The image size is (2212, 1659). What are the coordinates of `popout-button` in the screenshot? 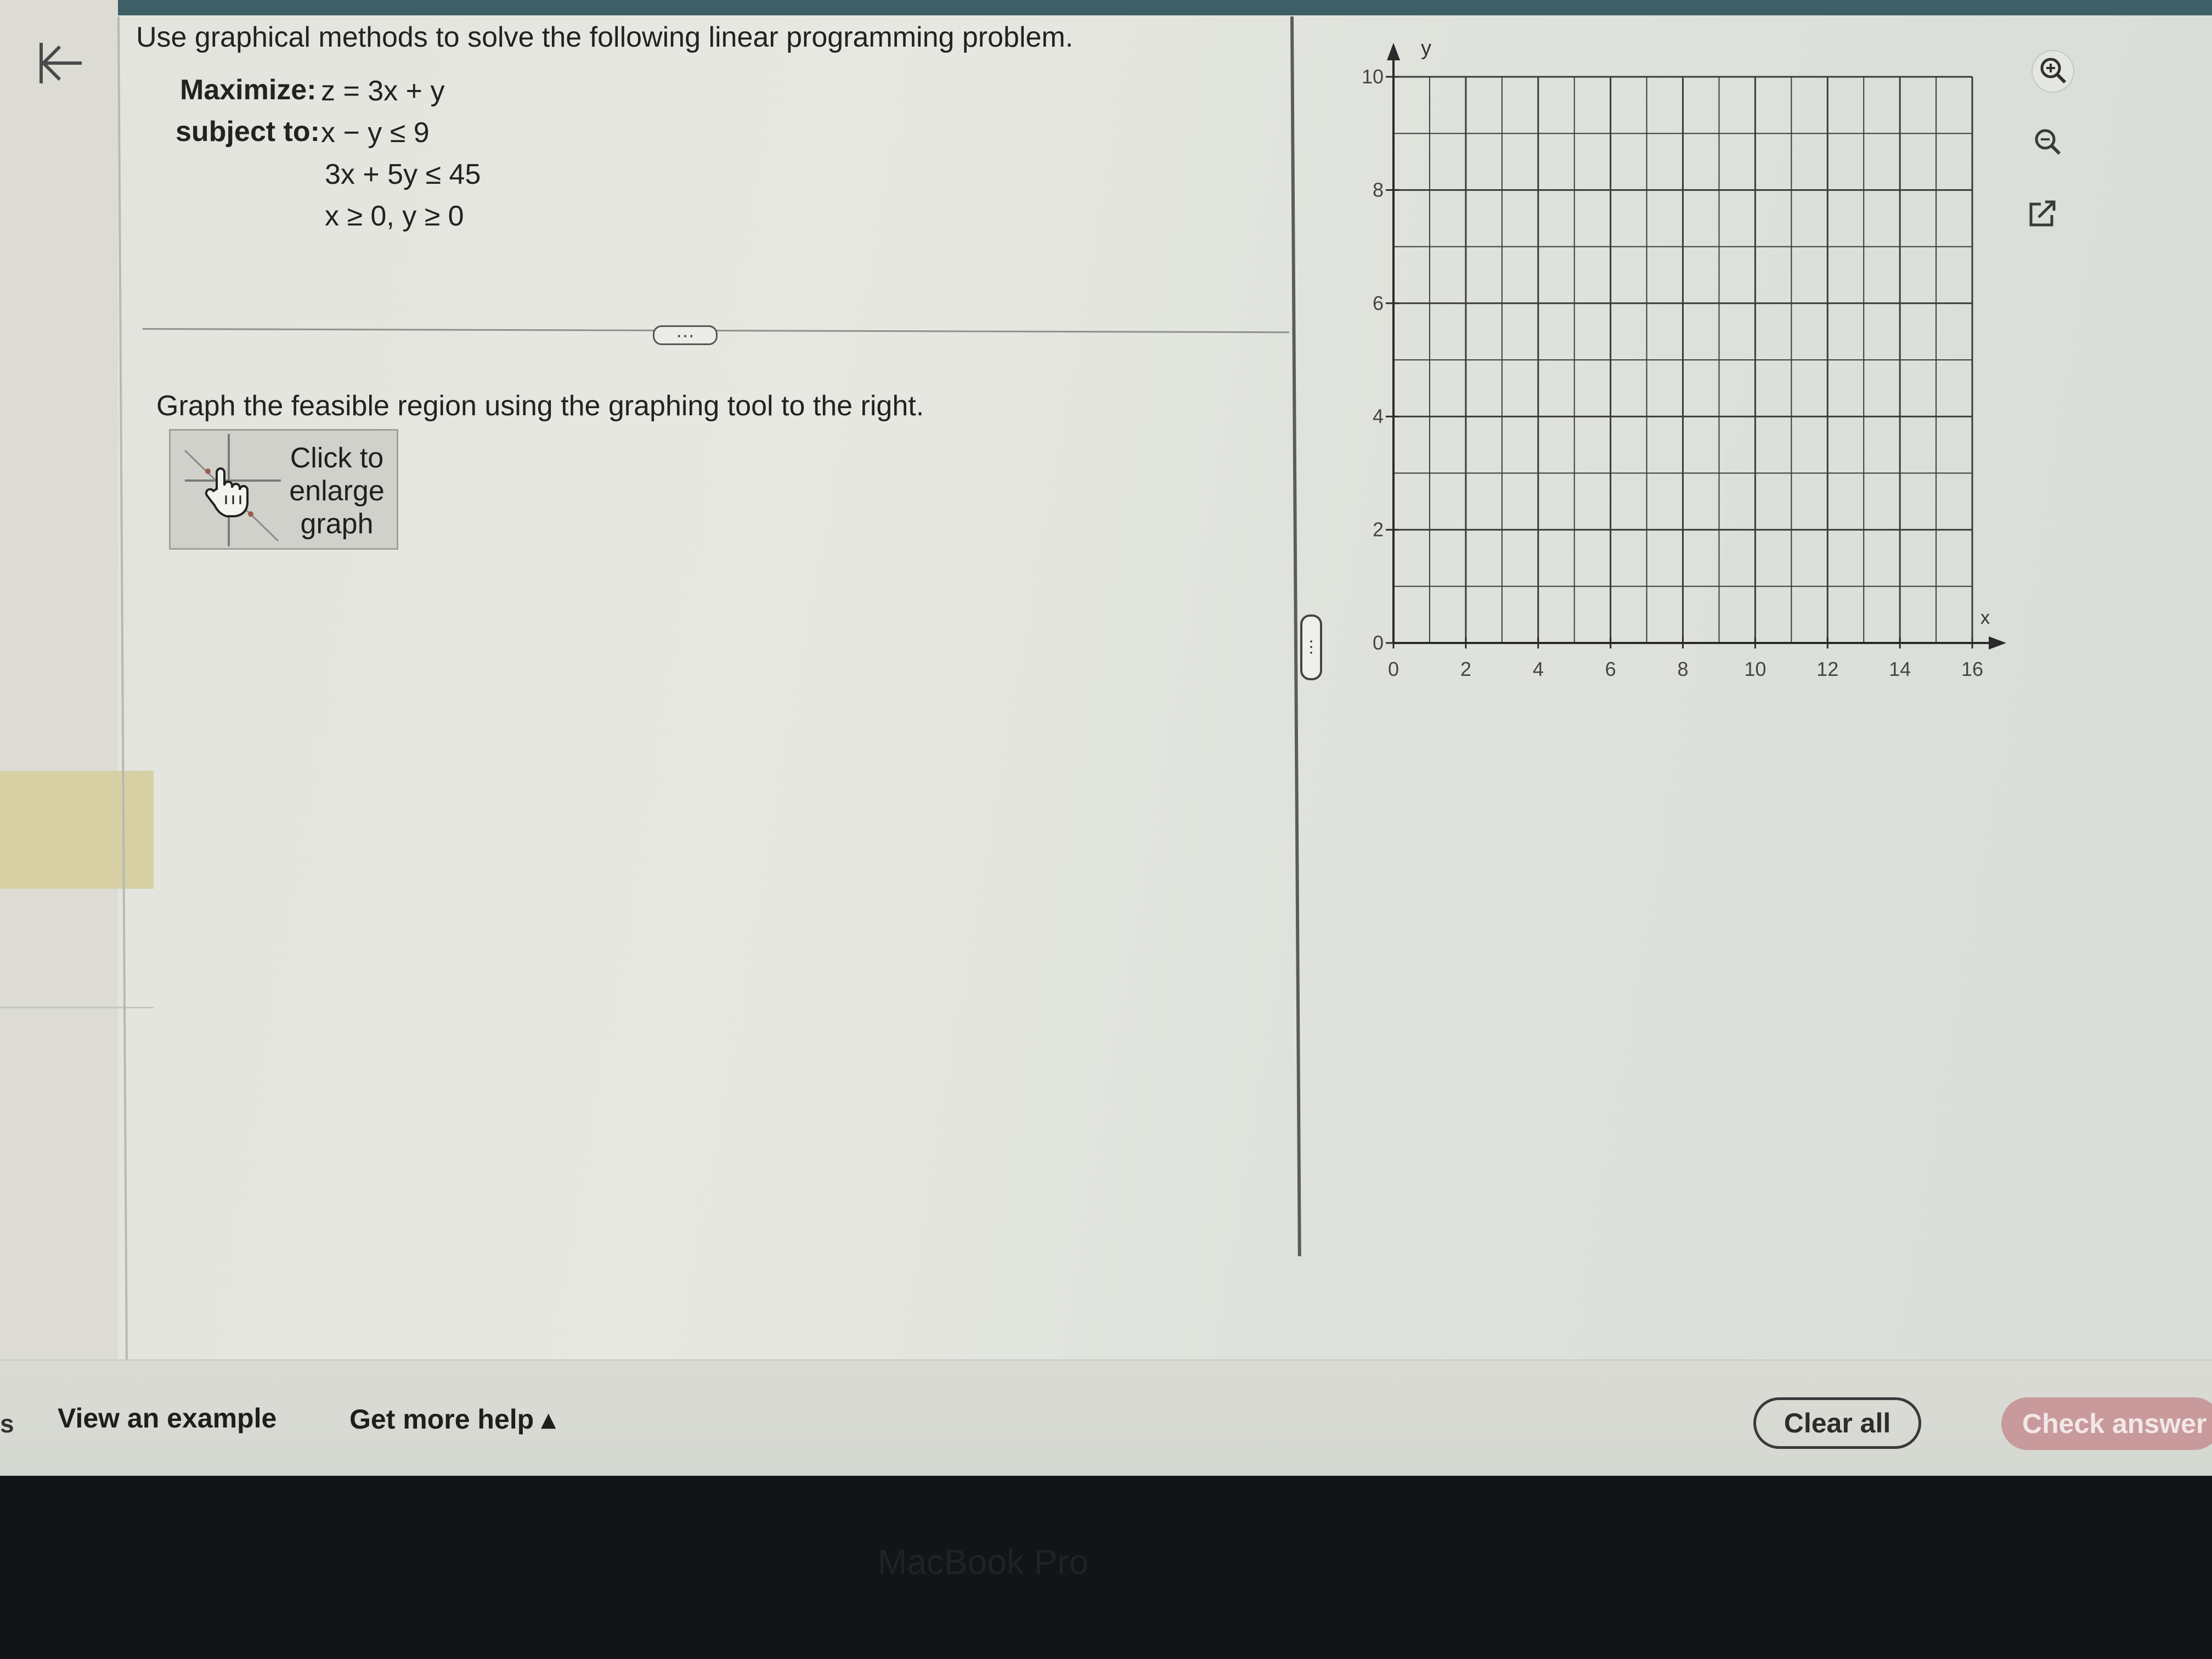 It's located at (2042, 214).